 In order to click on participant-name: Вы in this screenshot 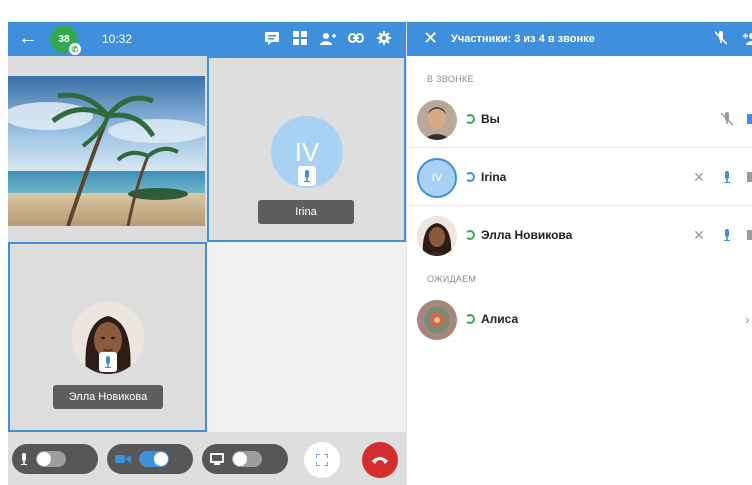, I will do `click(490, 119)`.